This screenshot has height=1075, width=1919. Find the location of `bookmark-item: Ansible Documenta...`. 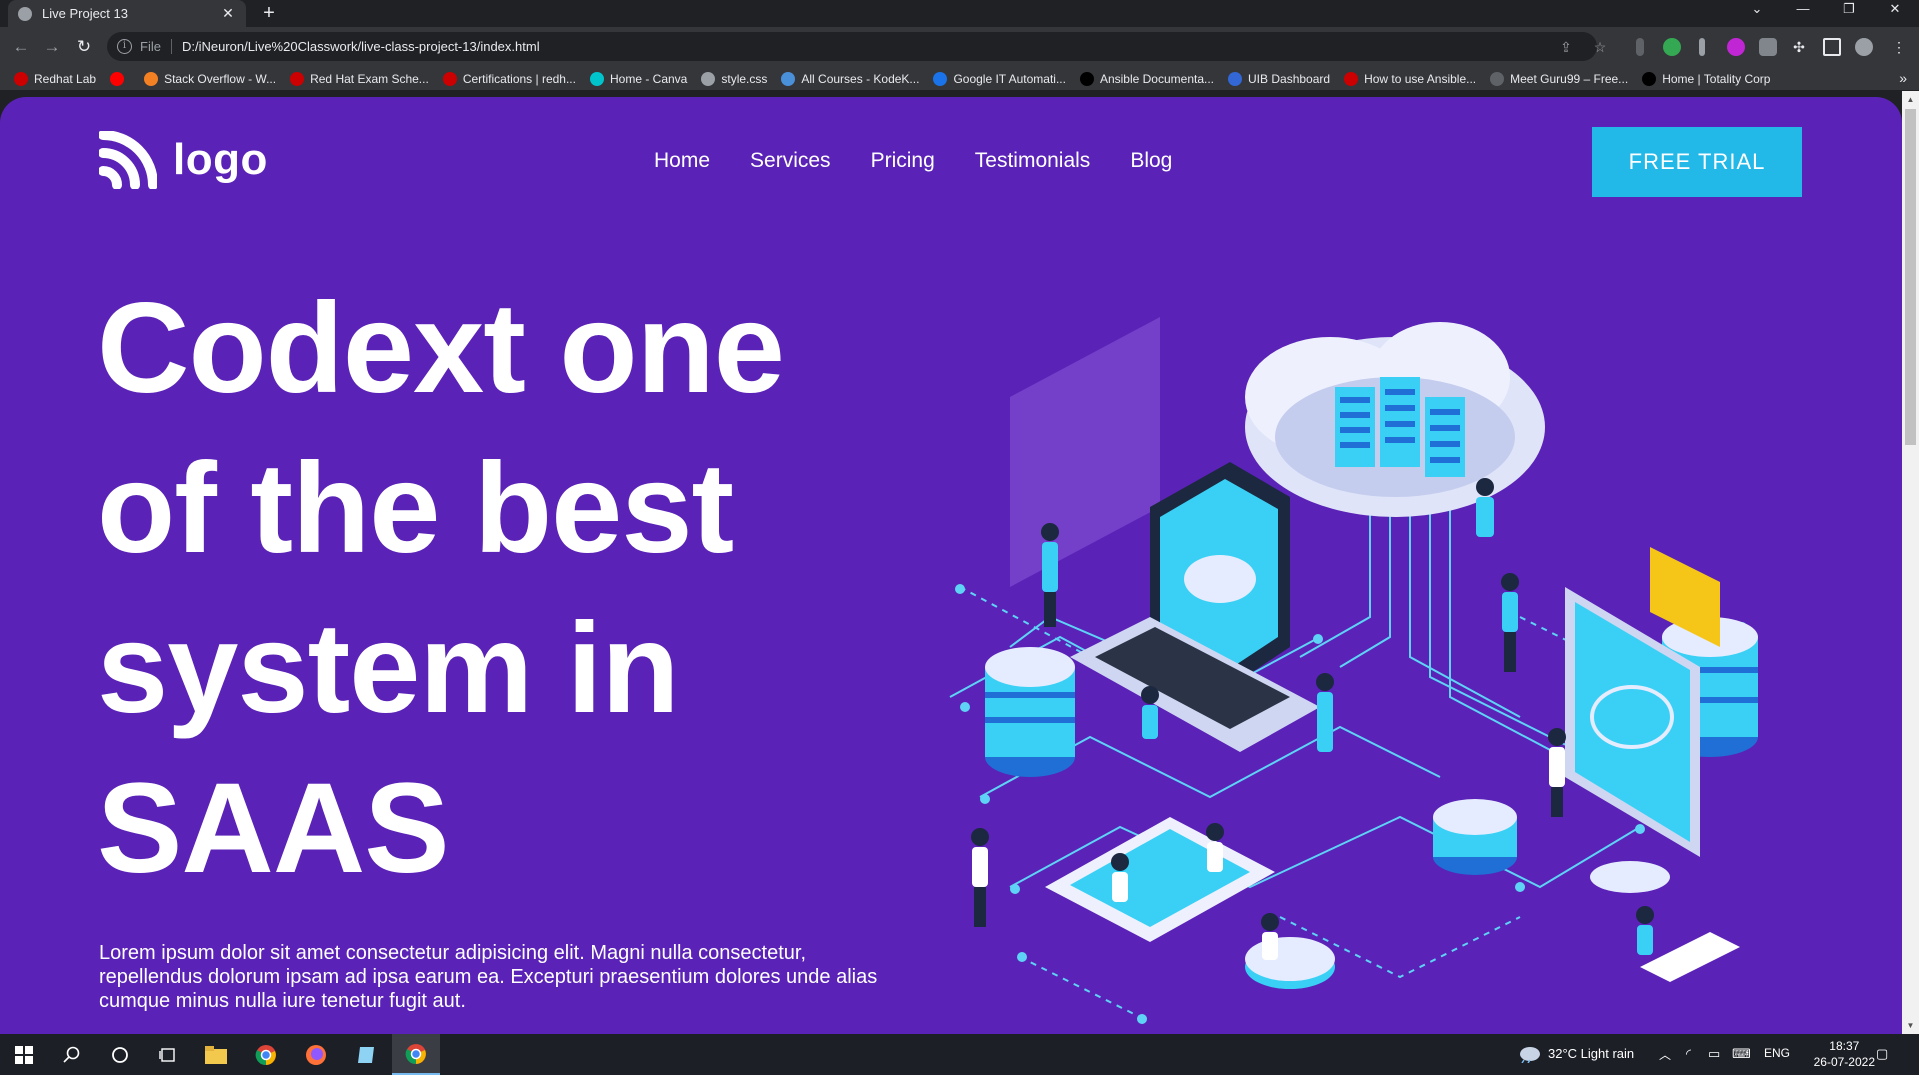

bookmark-item: Ansible Documenta... is located at coordinates (1147, 78).